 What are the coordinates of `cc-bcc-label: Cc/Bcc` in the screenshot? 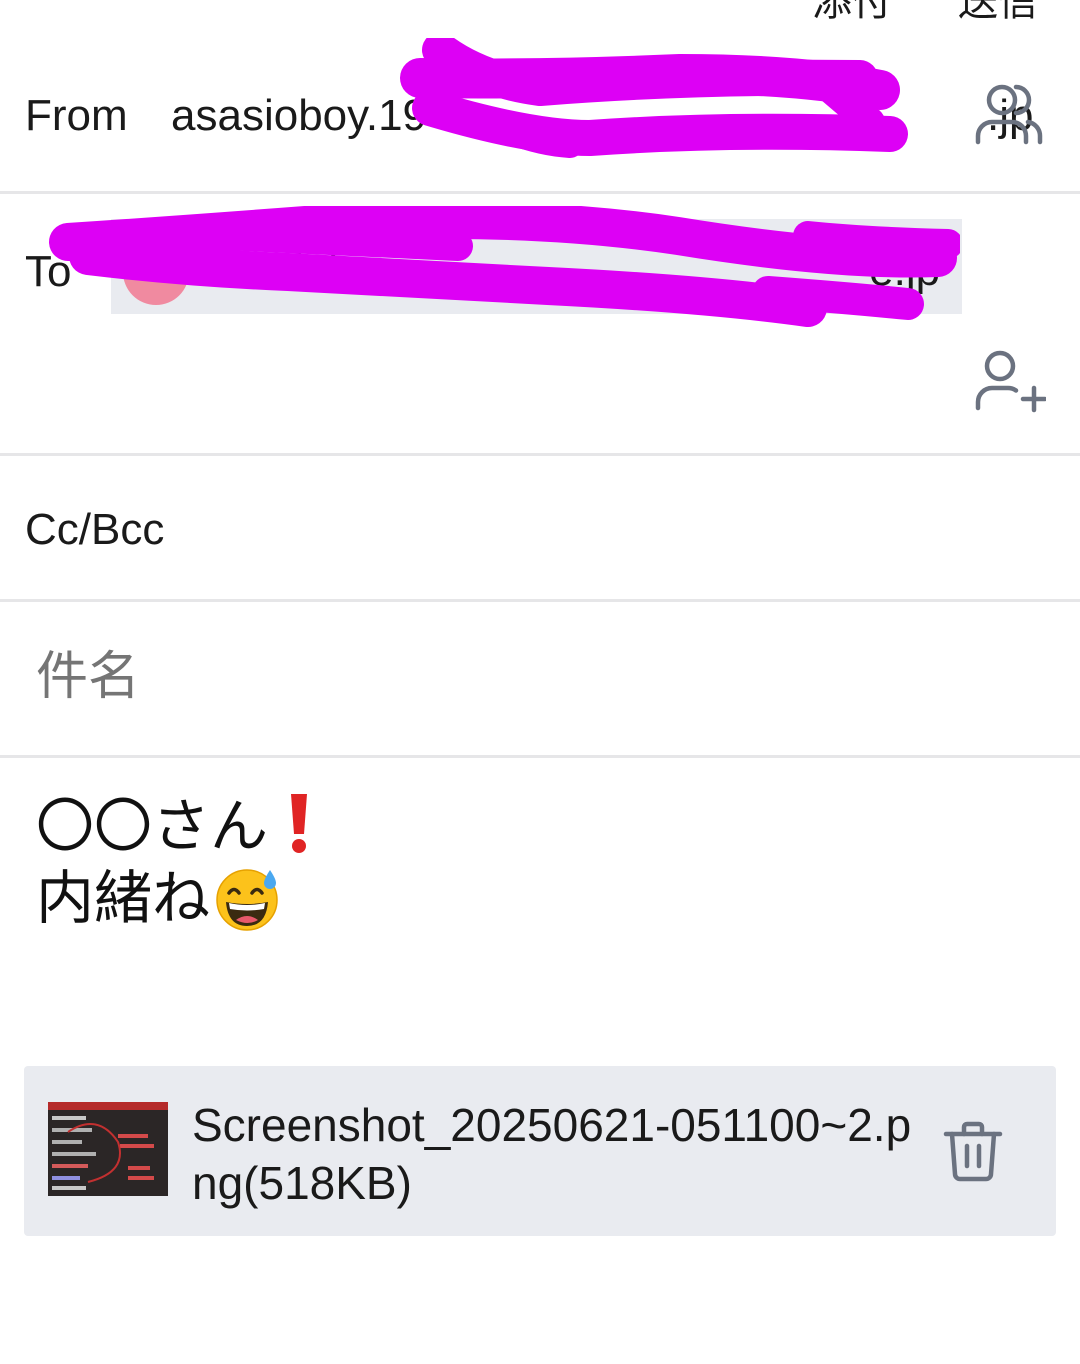 It's located at (95, 529).